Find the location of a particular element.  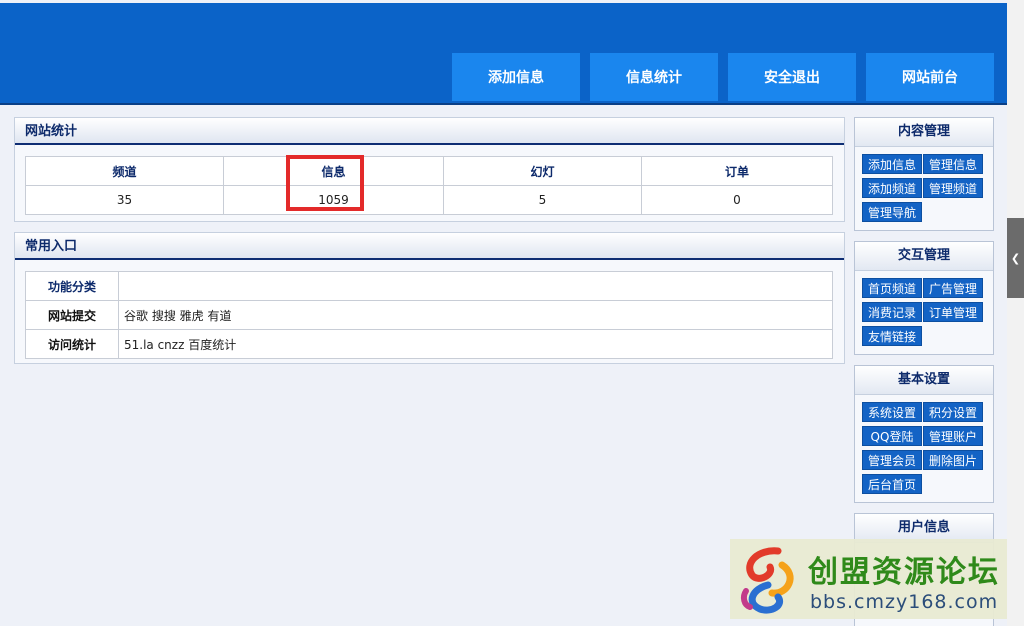

friend-links-button: 友情链接 is located at coordinates (892, 336).